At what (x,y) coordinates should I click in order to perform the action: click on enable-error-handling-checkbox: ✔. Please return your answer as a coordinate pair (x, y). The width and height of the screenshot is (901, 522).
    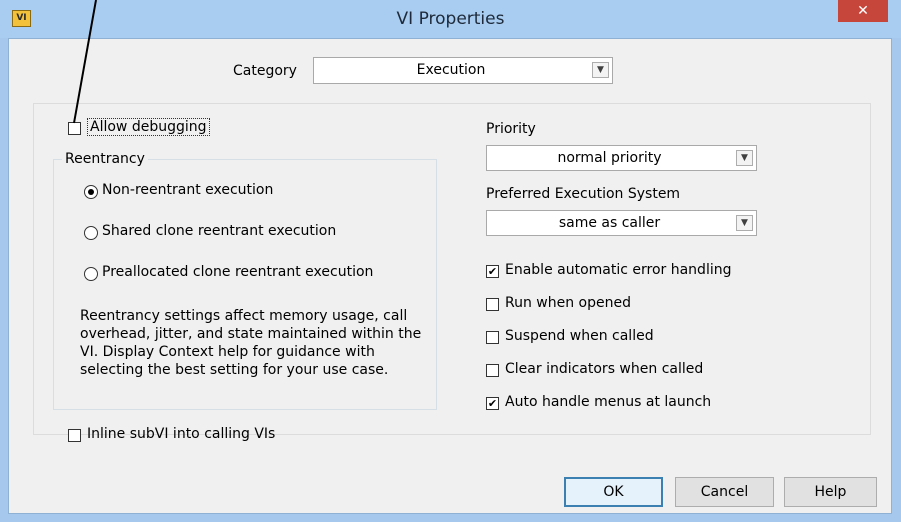
    Looking at the image, I should click on (492, 271).